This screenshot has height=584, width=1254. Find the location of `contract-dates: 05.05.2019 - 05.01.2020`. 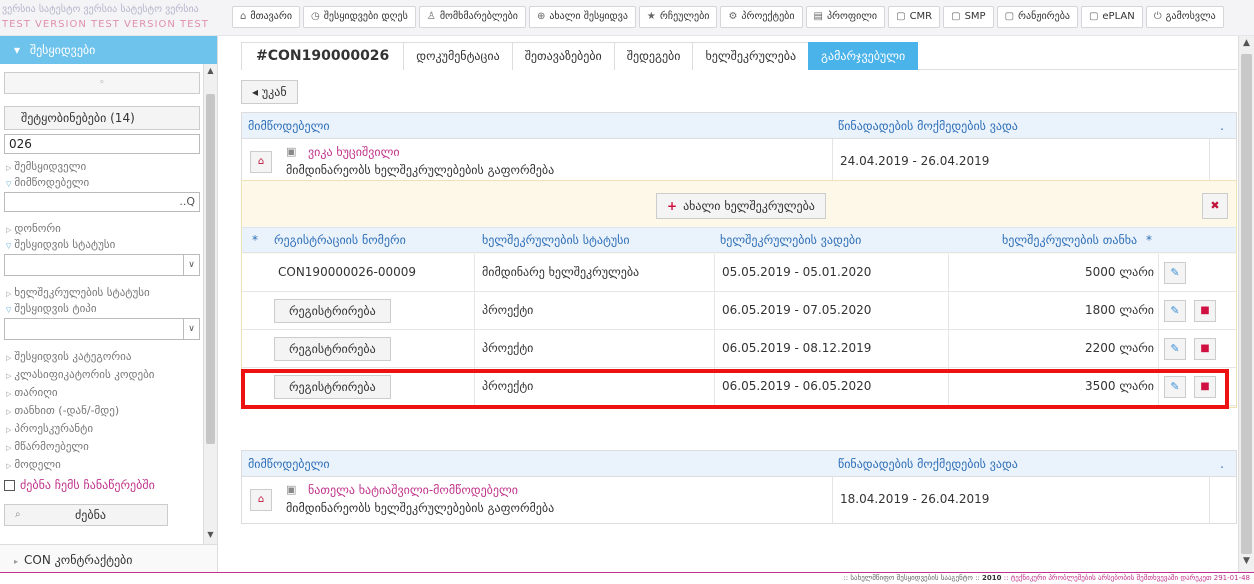

contract-dates: 05.05.2019 - 05.01.2020 is located at coordinates (797, 272).